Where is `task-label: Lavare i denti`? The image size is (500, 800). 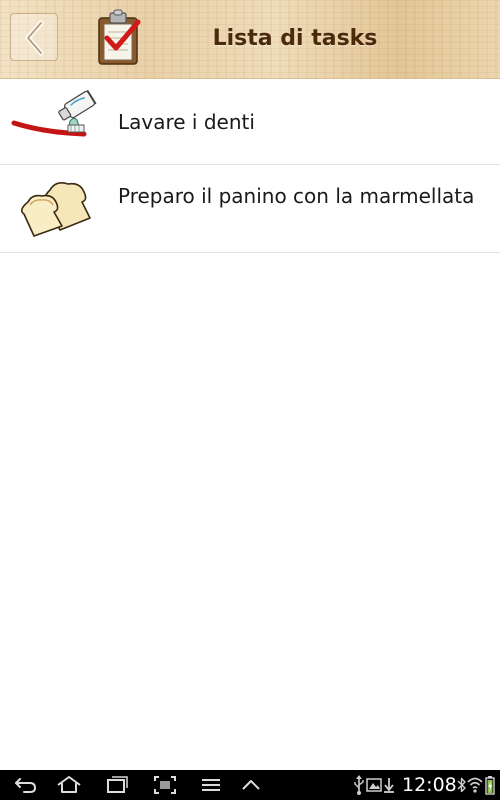
task-label: Lavare i denti is located at coordinates (186, 122).